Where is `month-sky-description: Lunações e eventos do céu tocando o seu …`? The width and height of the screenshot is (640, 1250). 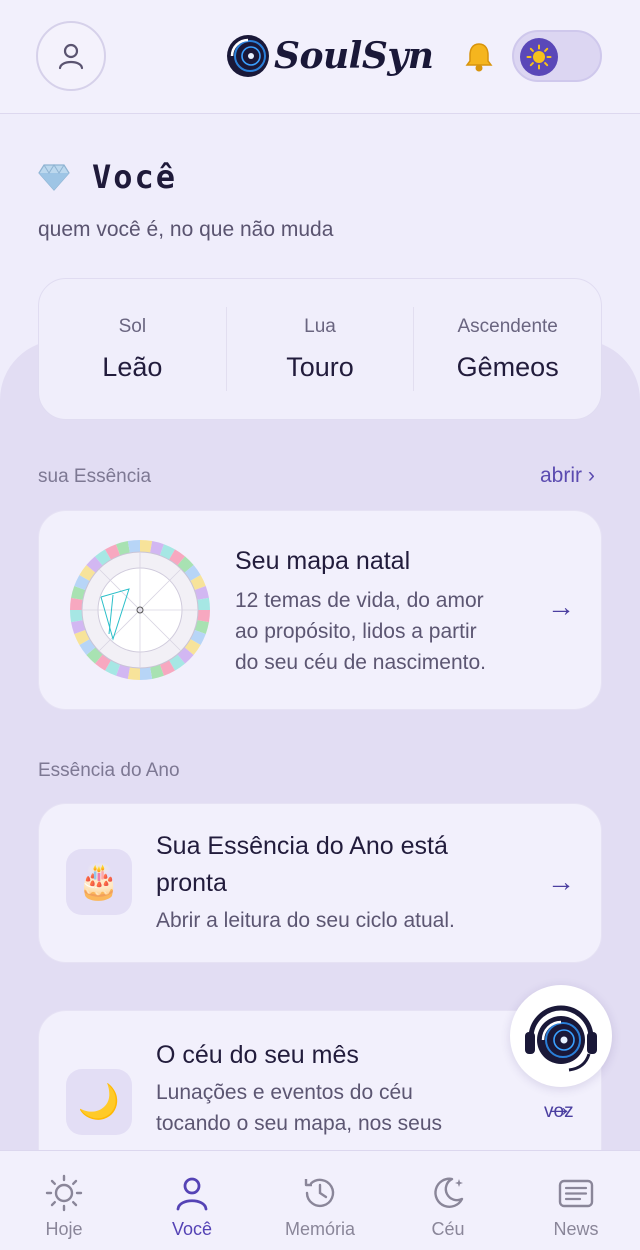 month-sky-description: Lunações e eventos do céu tocando o seu … is located at coordinates (299, 1108).